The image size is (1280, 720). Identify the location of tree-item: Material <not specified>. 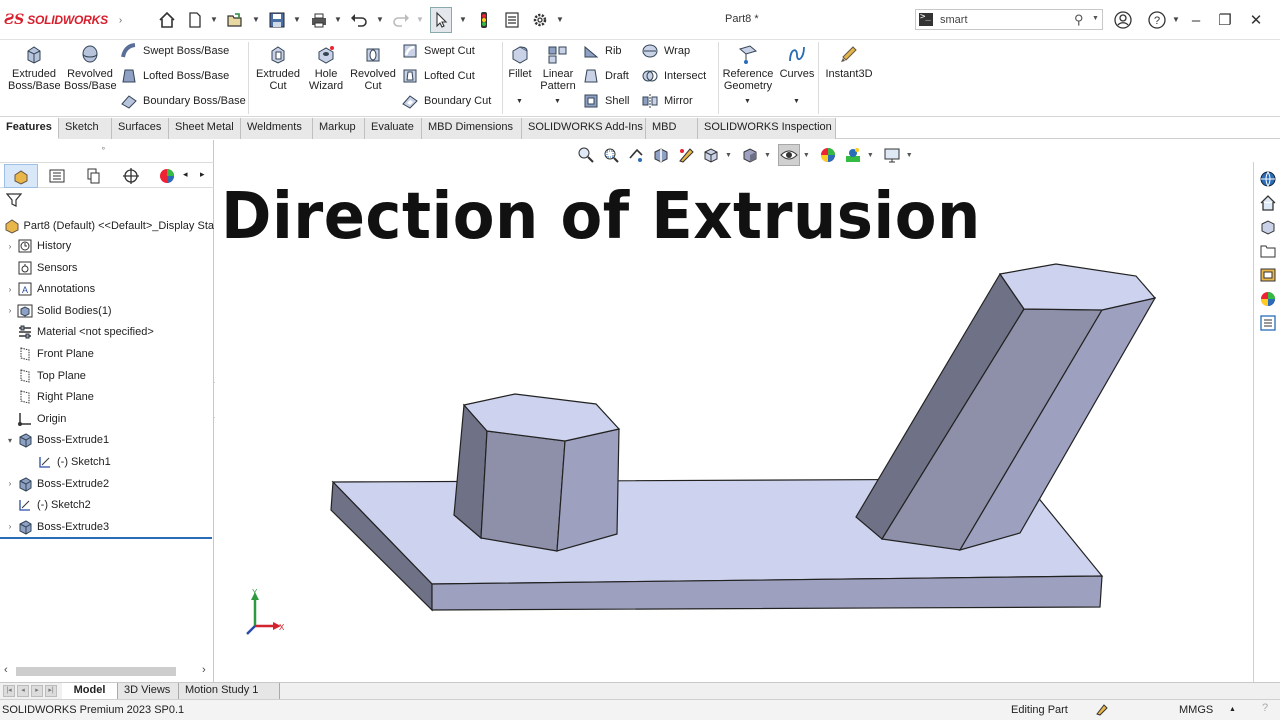
(107, 332).